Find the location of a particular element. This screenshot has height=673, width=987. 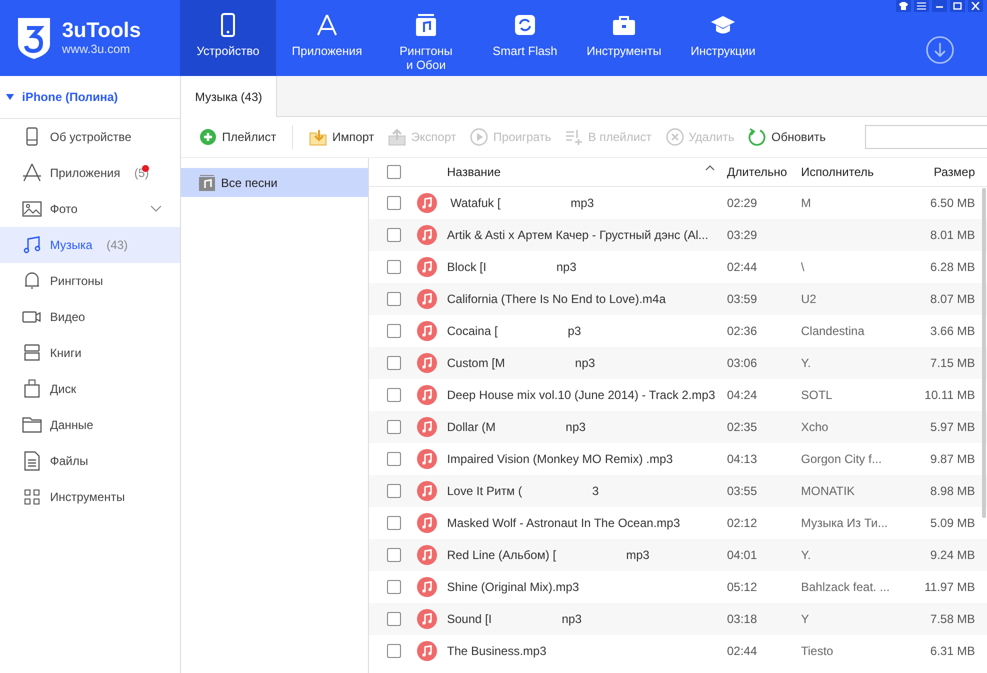

duration-cell-text: 02:35 is located at coordinates (742, 427).